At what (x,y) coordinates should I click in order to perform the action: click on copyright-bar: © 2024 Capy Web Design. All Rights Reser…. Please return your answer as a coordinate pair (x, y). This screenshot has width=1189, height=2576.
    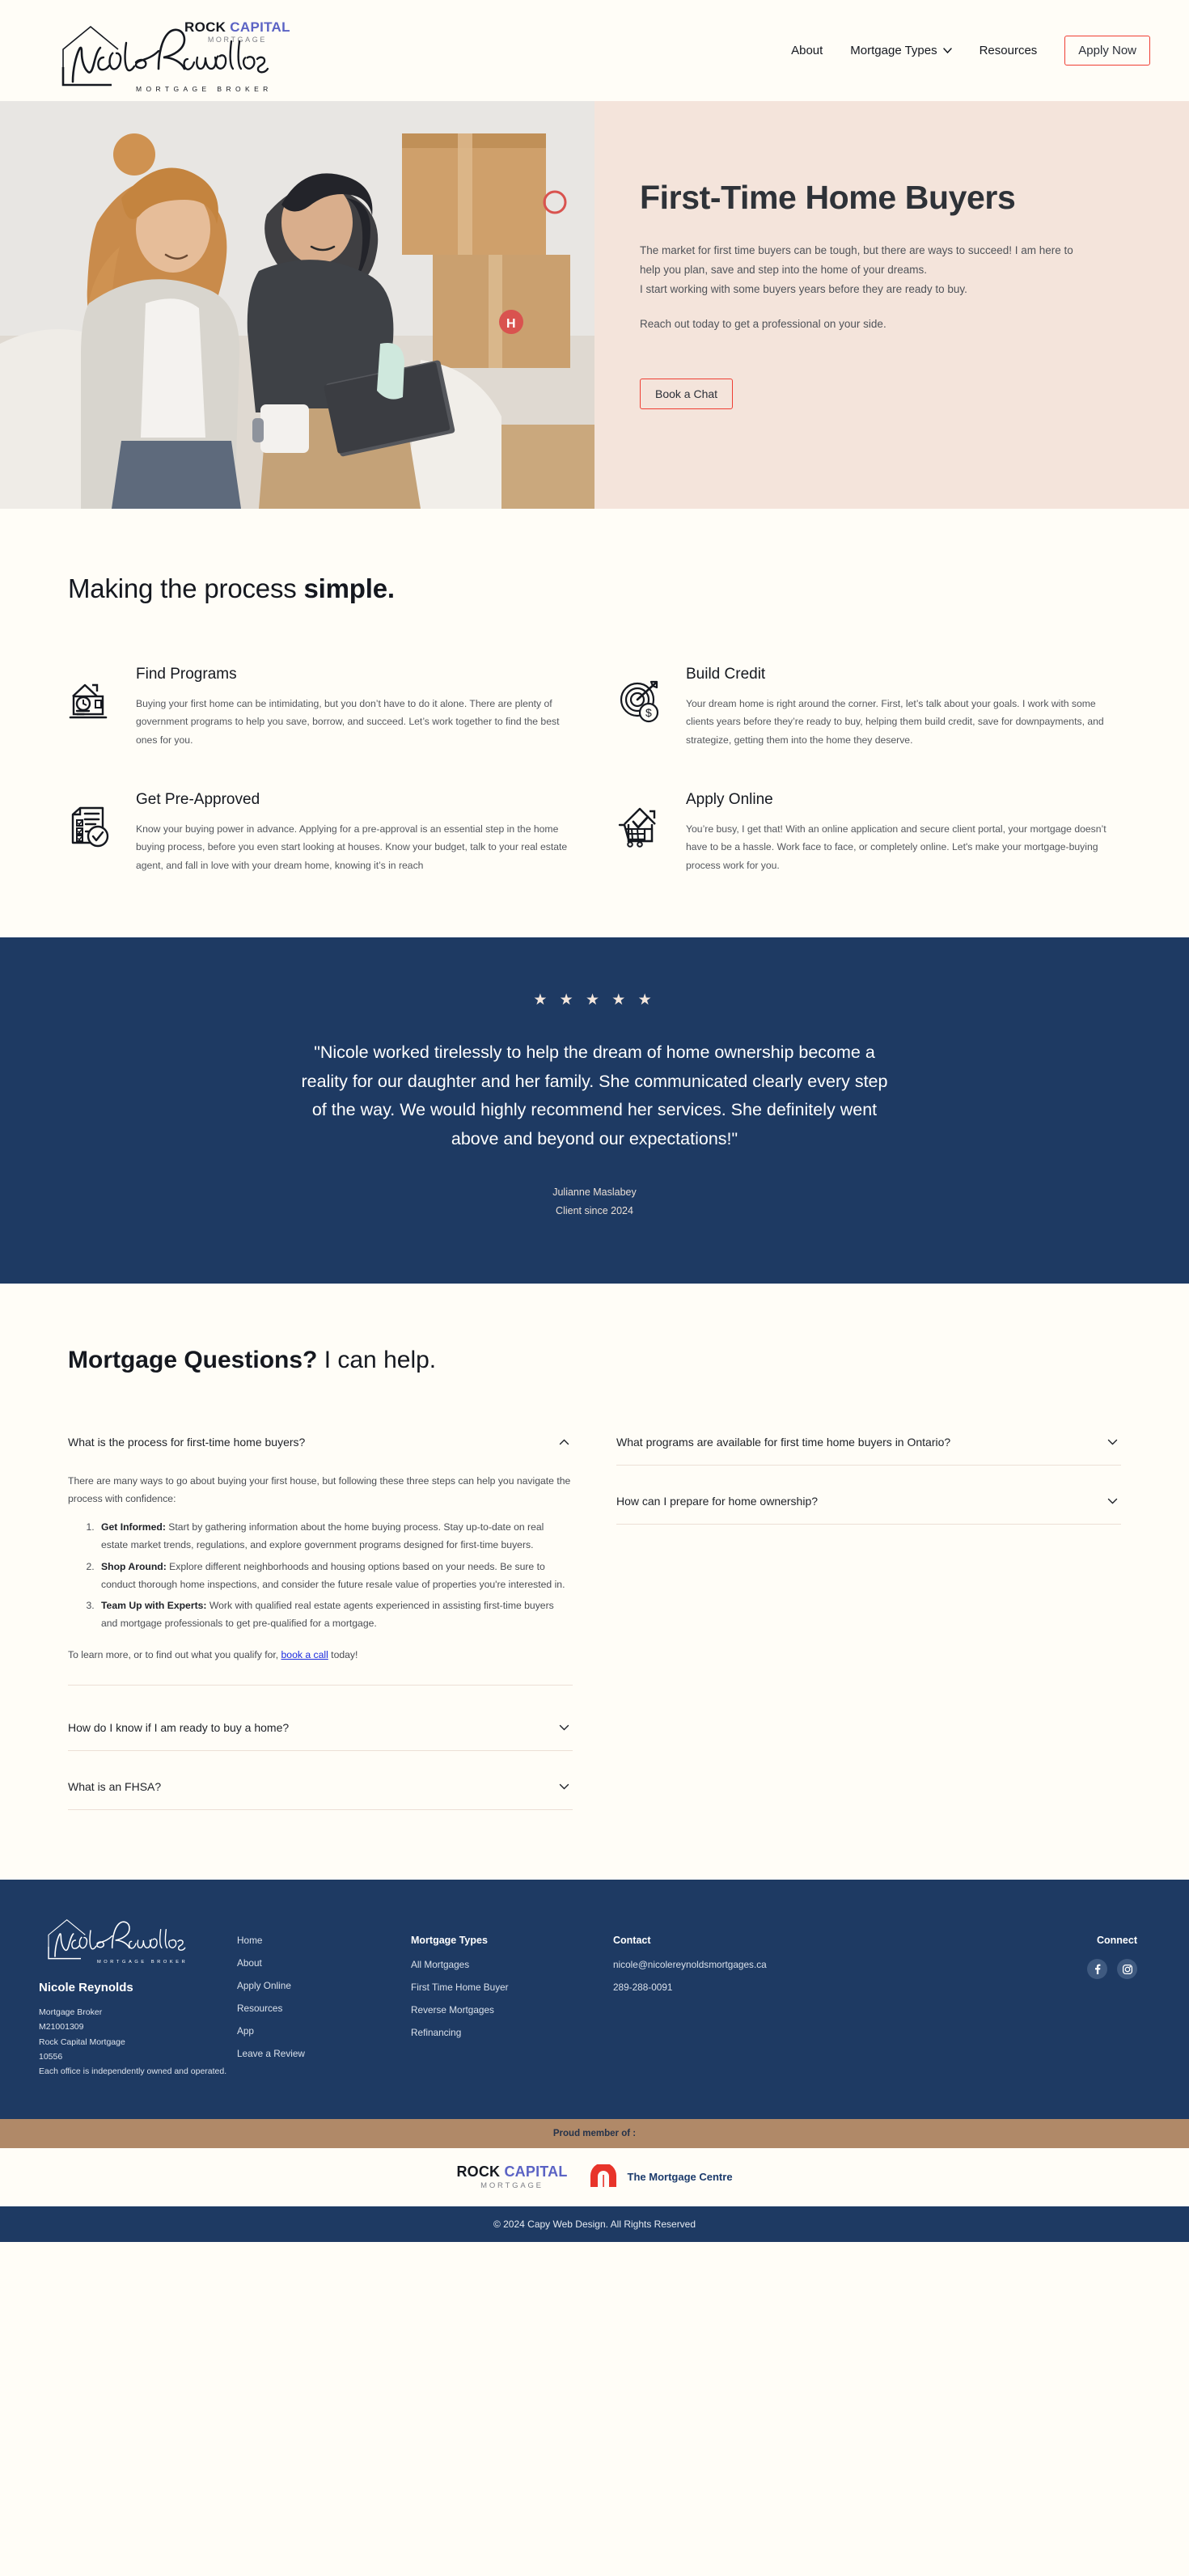
    Looking at the image, I should click on (594, 2224).